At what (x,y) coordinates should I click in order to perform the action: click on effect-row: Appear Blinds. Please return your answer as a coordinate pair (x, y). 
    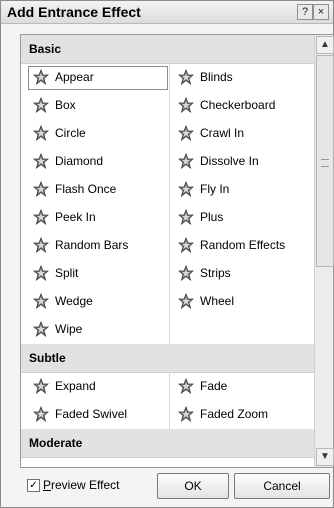
    Looking at the image, I should click on (167, 78).